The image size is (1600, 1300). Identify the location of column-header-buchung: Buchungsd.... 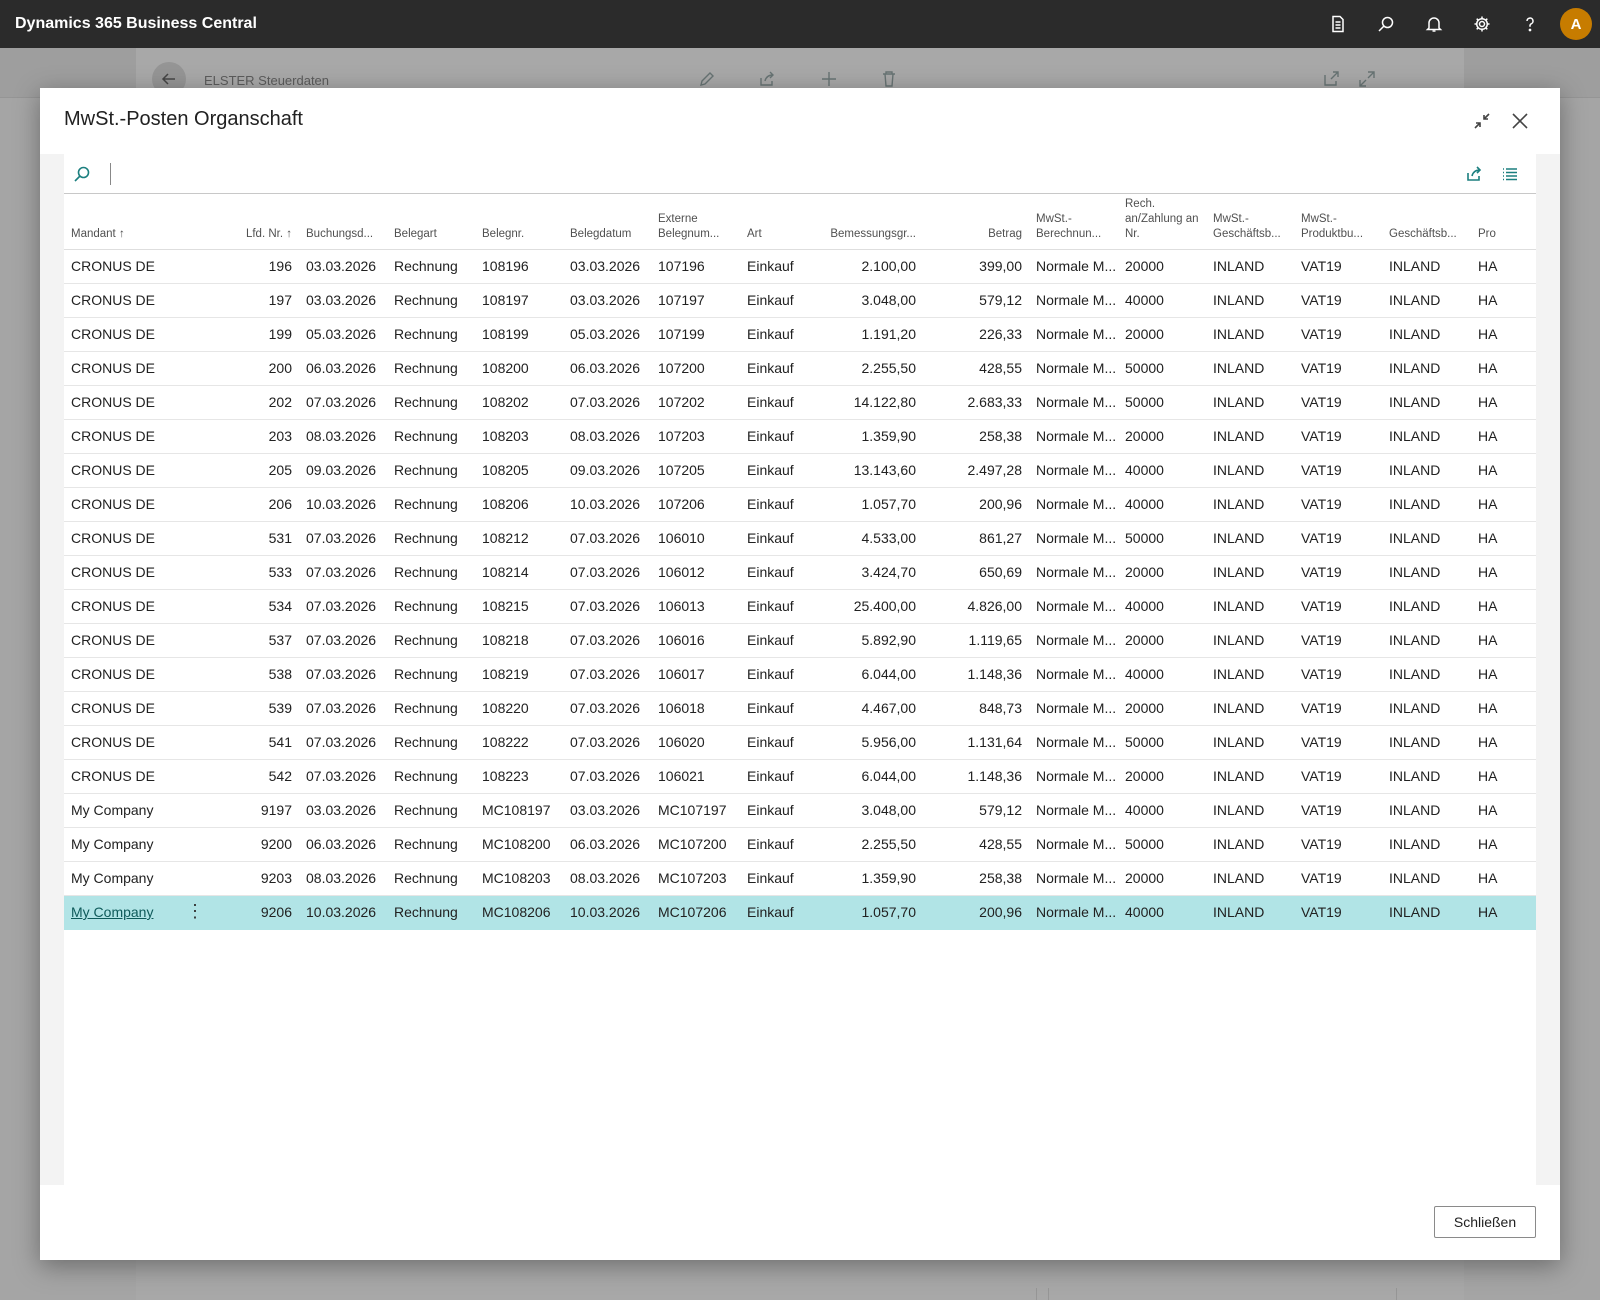
(343, 222).